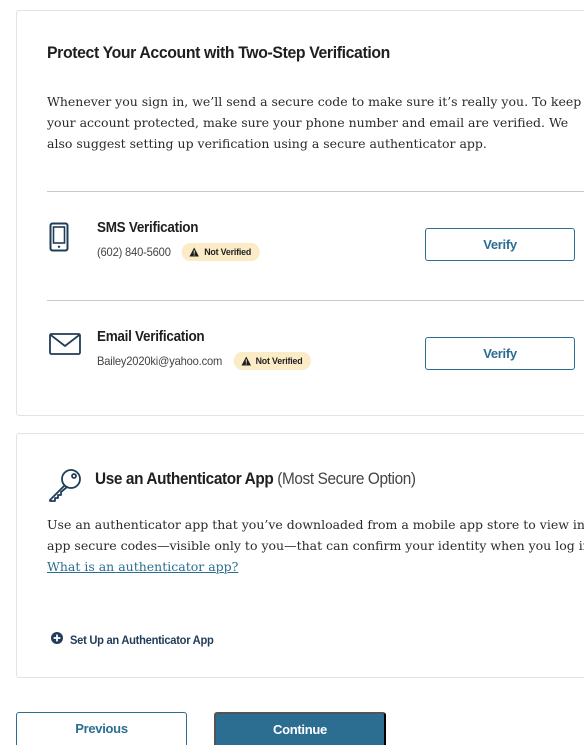 The height and width of the screenshot is (745, 584). Describe the element at coordinates (134, 252) in the screenshot. I see `sms-phone-number: (602) 840-5600` at that location.